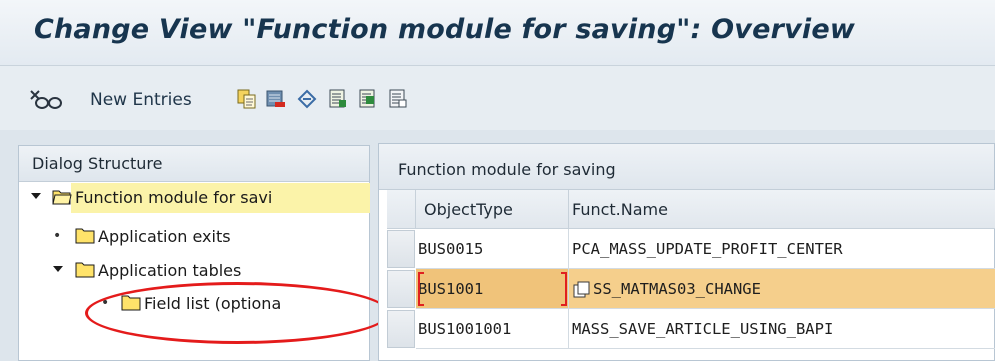 Image resolution: width=995 pixels, height=361 pixels. I want to click on dialog-structure-header: Dialog Structure, so click(194, 164).